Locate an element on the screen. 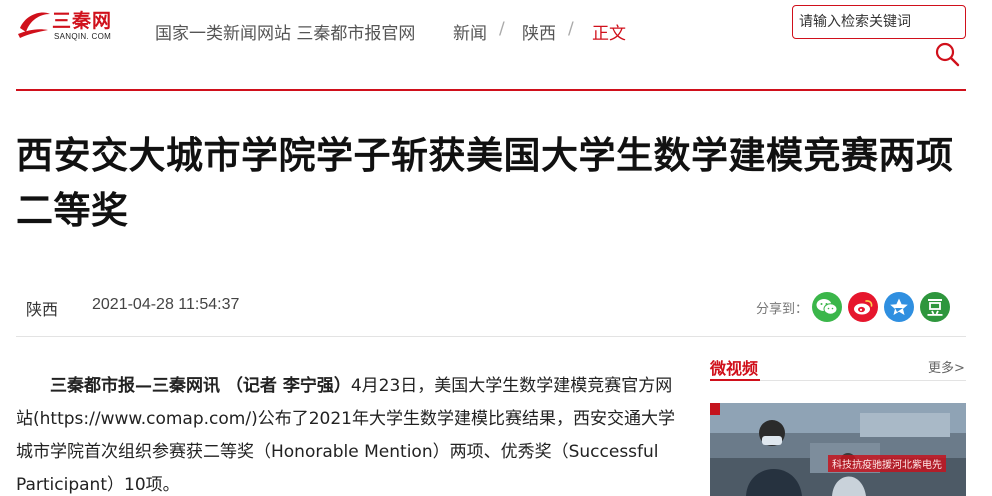 This screenshot has height=496, width=992. share-weibo-button is located at coordinates (863, 307).